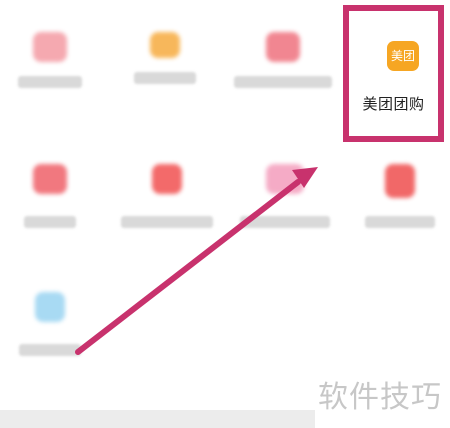 Image resolution: width=450 pixels, height=428 pixels. Describe the element at coordinates (157, 419) in the screenshot. I see `bottom-divider-bar` at that location.